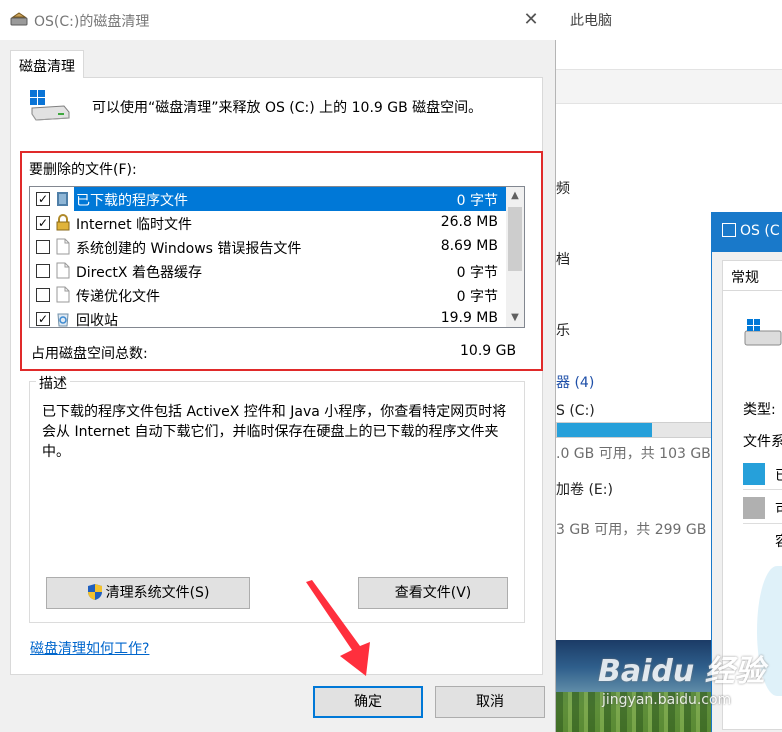  I want to click on file-name: 回收站, so click(97, 320).